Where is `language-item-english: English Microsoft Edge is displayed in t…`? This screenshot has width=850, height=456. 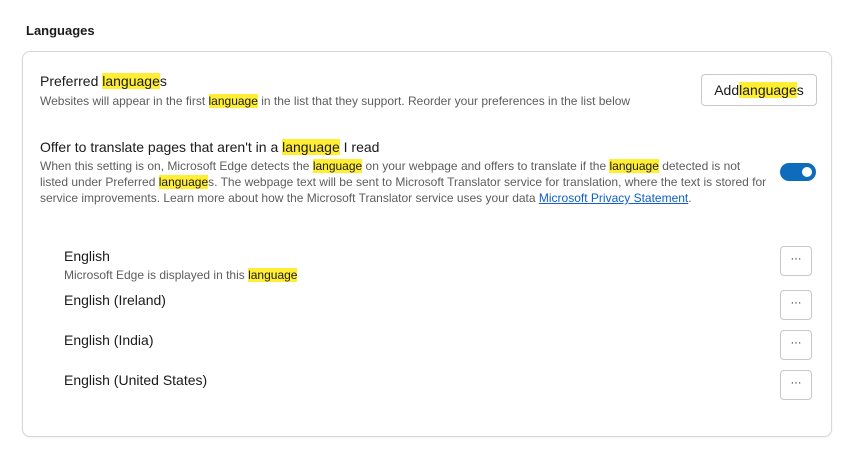 language-item-english: English Microsoft Edge is displayed in t… is located at coordinates (404, 264).